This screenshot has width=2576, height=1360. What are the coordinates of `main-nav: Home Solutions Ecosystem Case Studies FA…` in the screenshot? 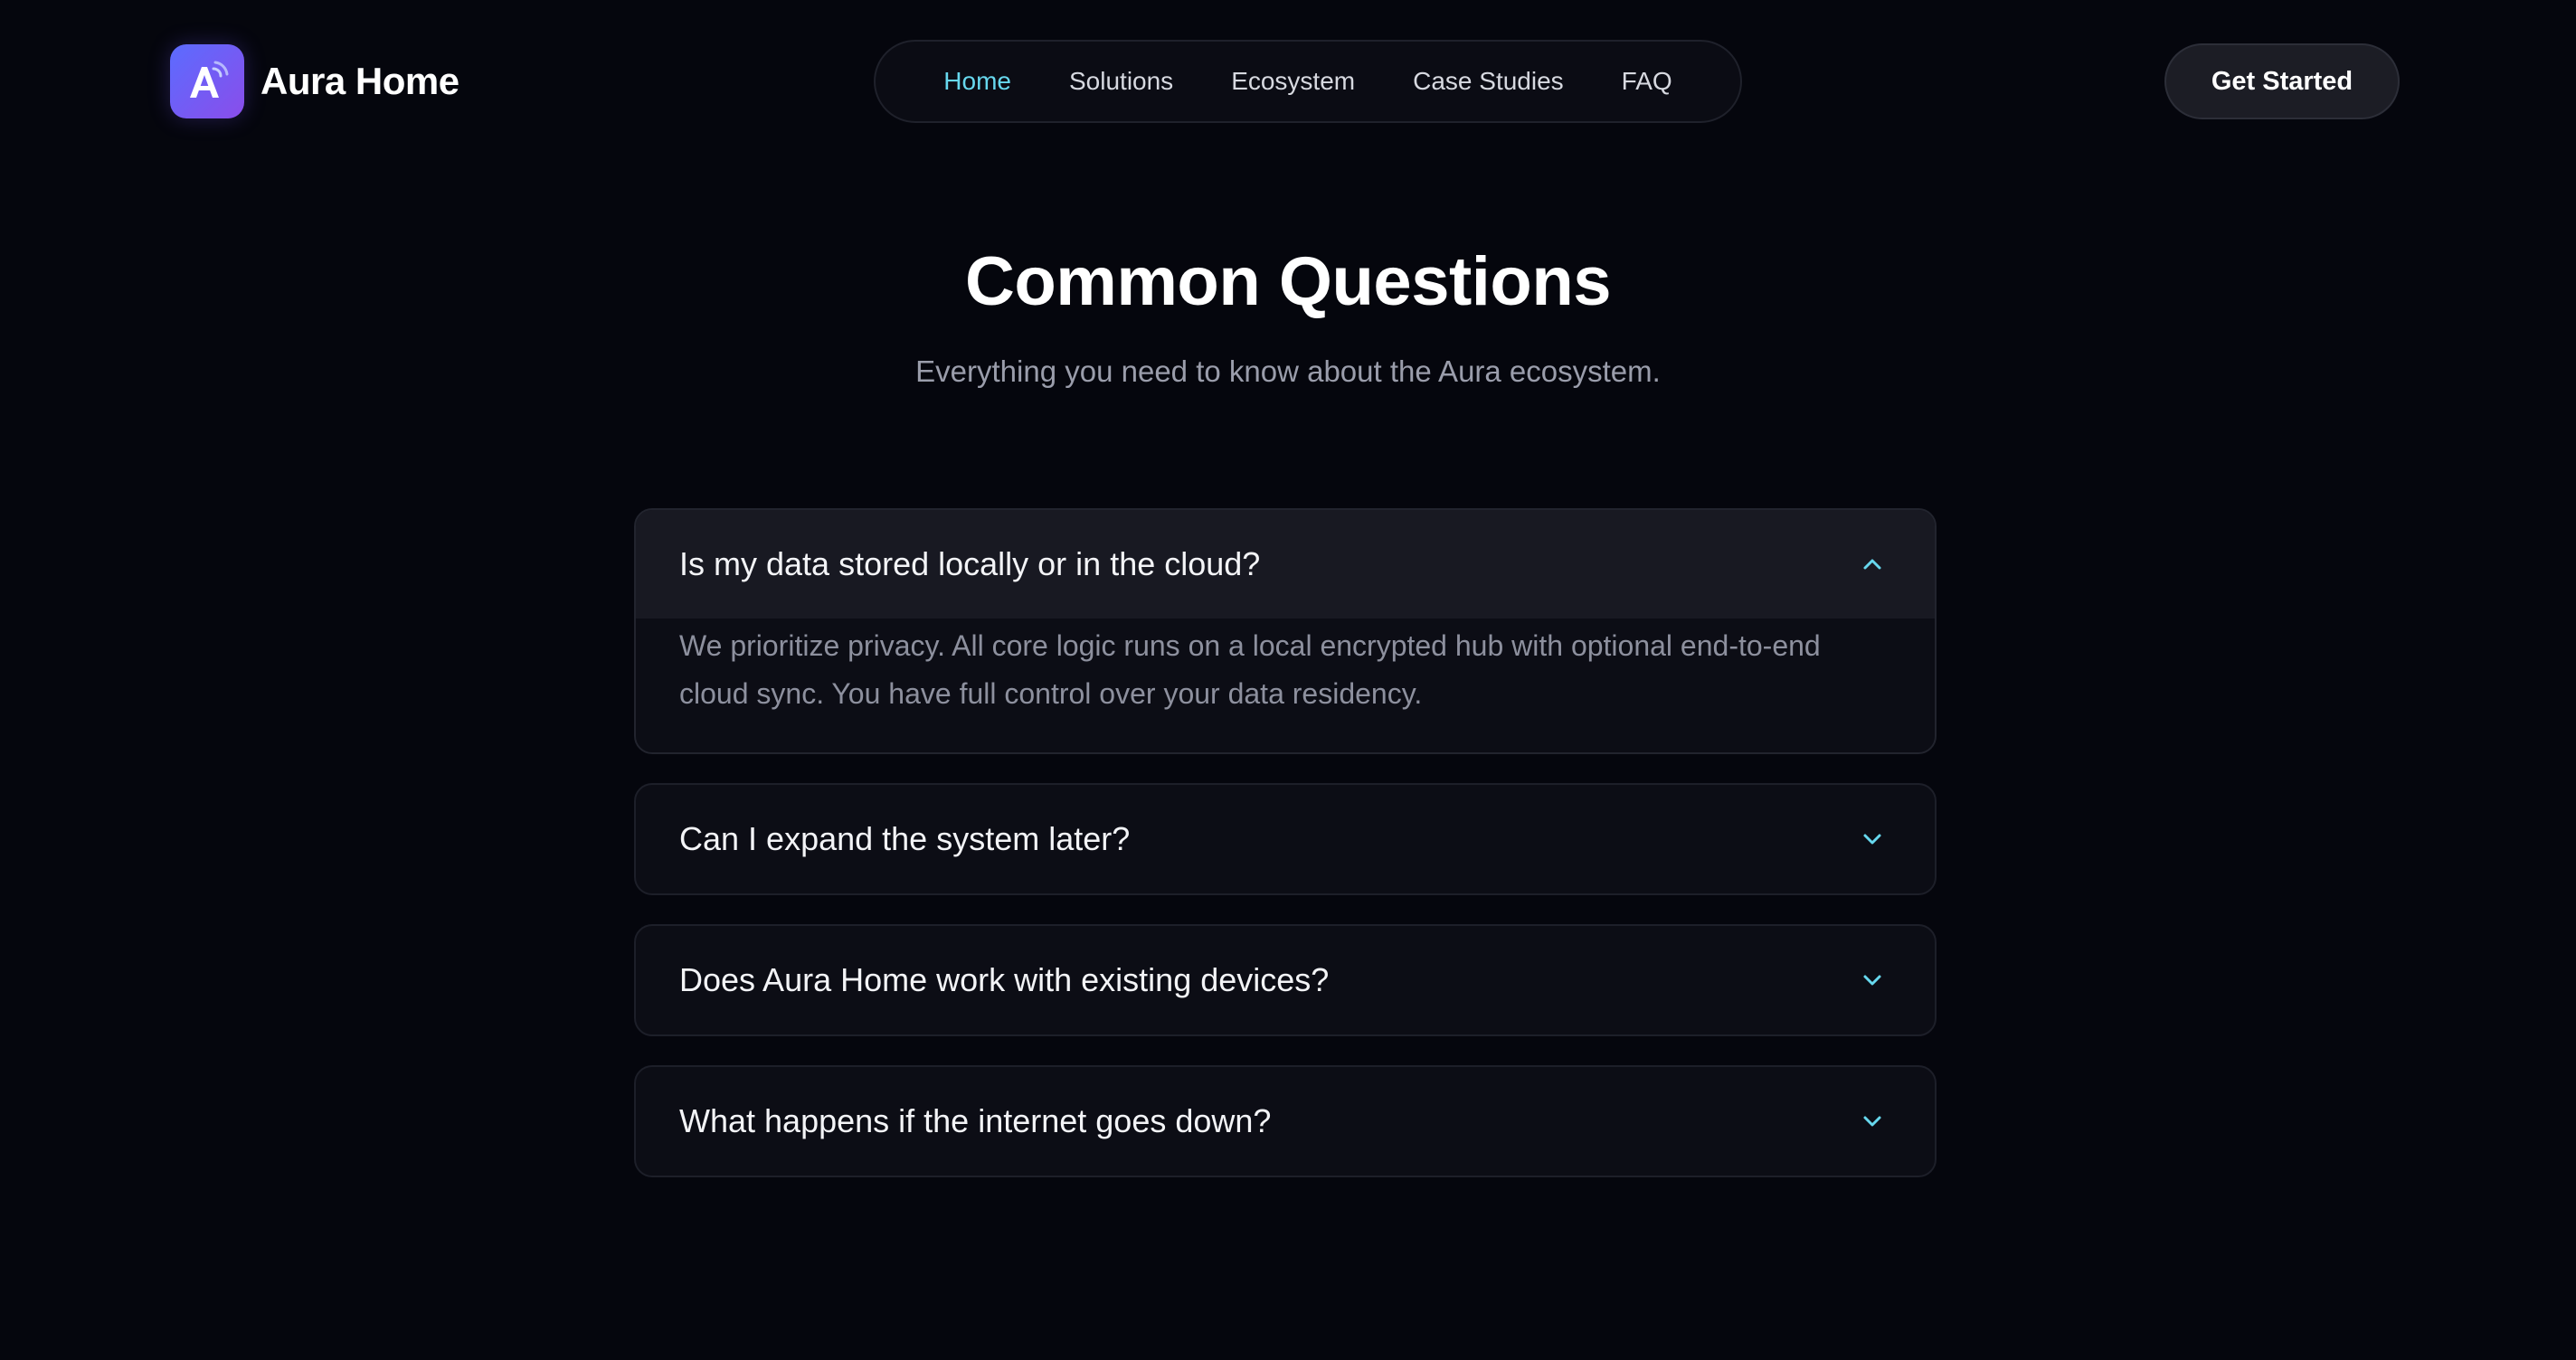 It's located at (1308, 82).